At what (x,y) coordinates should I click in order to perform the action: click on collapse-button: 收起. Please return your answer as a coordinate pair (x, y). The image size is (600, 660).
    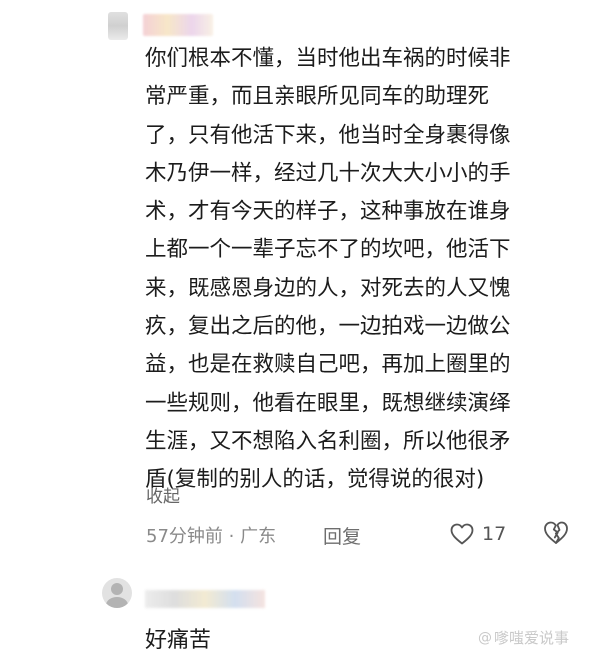
    Looking at the image, I should click on (163, 494).